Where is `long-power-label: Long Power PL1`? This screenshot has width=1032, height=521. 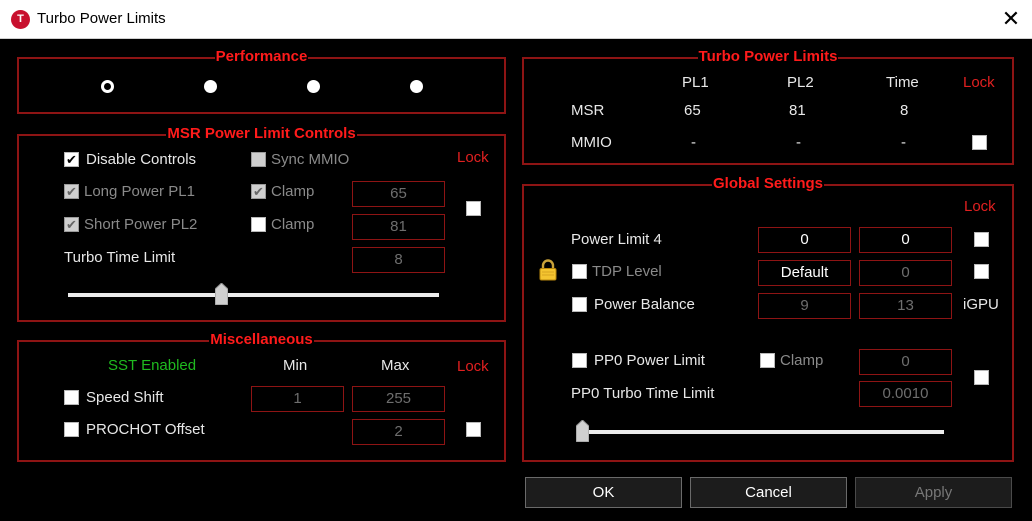 long-power-label: Long Power PL1 is located at coordinates (139, 191).